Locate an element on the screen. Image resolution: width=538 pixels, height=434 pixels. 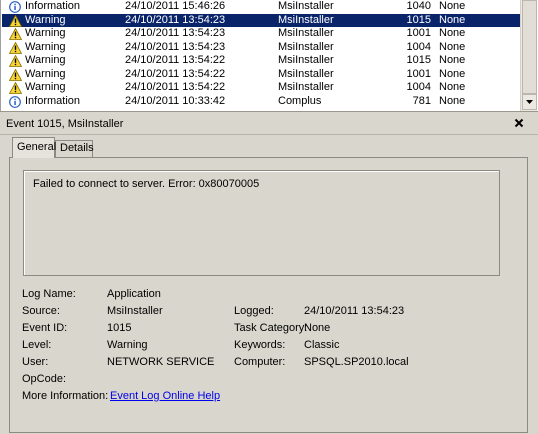
level-label: Level: is located at coordinates (37, 345).